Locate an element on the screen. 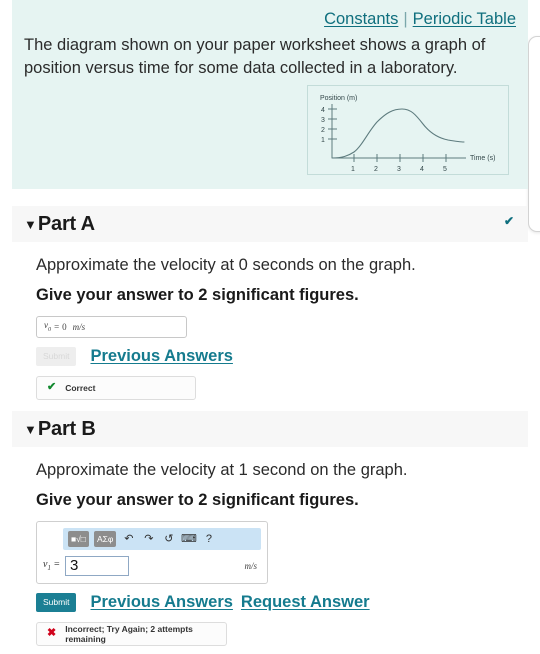 The image size is (540, 654). undo-icon: ↶ is located at coordinates (128, 539).